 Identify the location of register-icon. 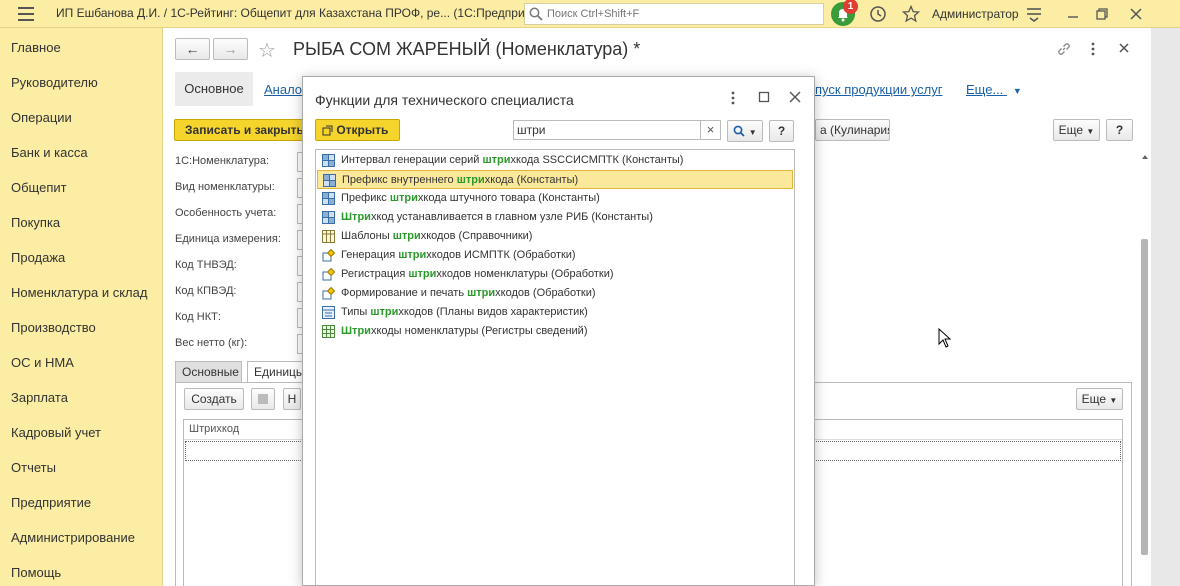
(328, 331).